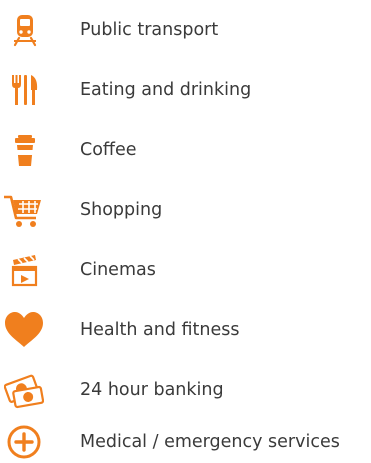  Describe the element at coordinates (24, 270) in the screenshot. I see `clapperboard-icon` at that location.